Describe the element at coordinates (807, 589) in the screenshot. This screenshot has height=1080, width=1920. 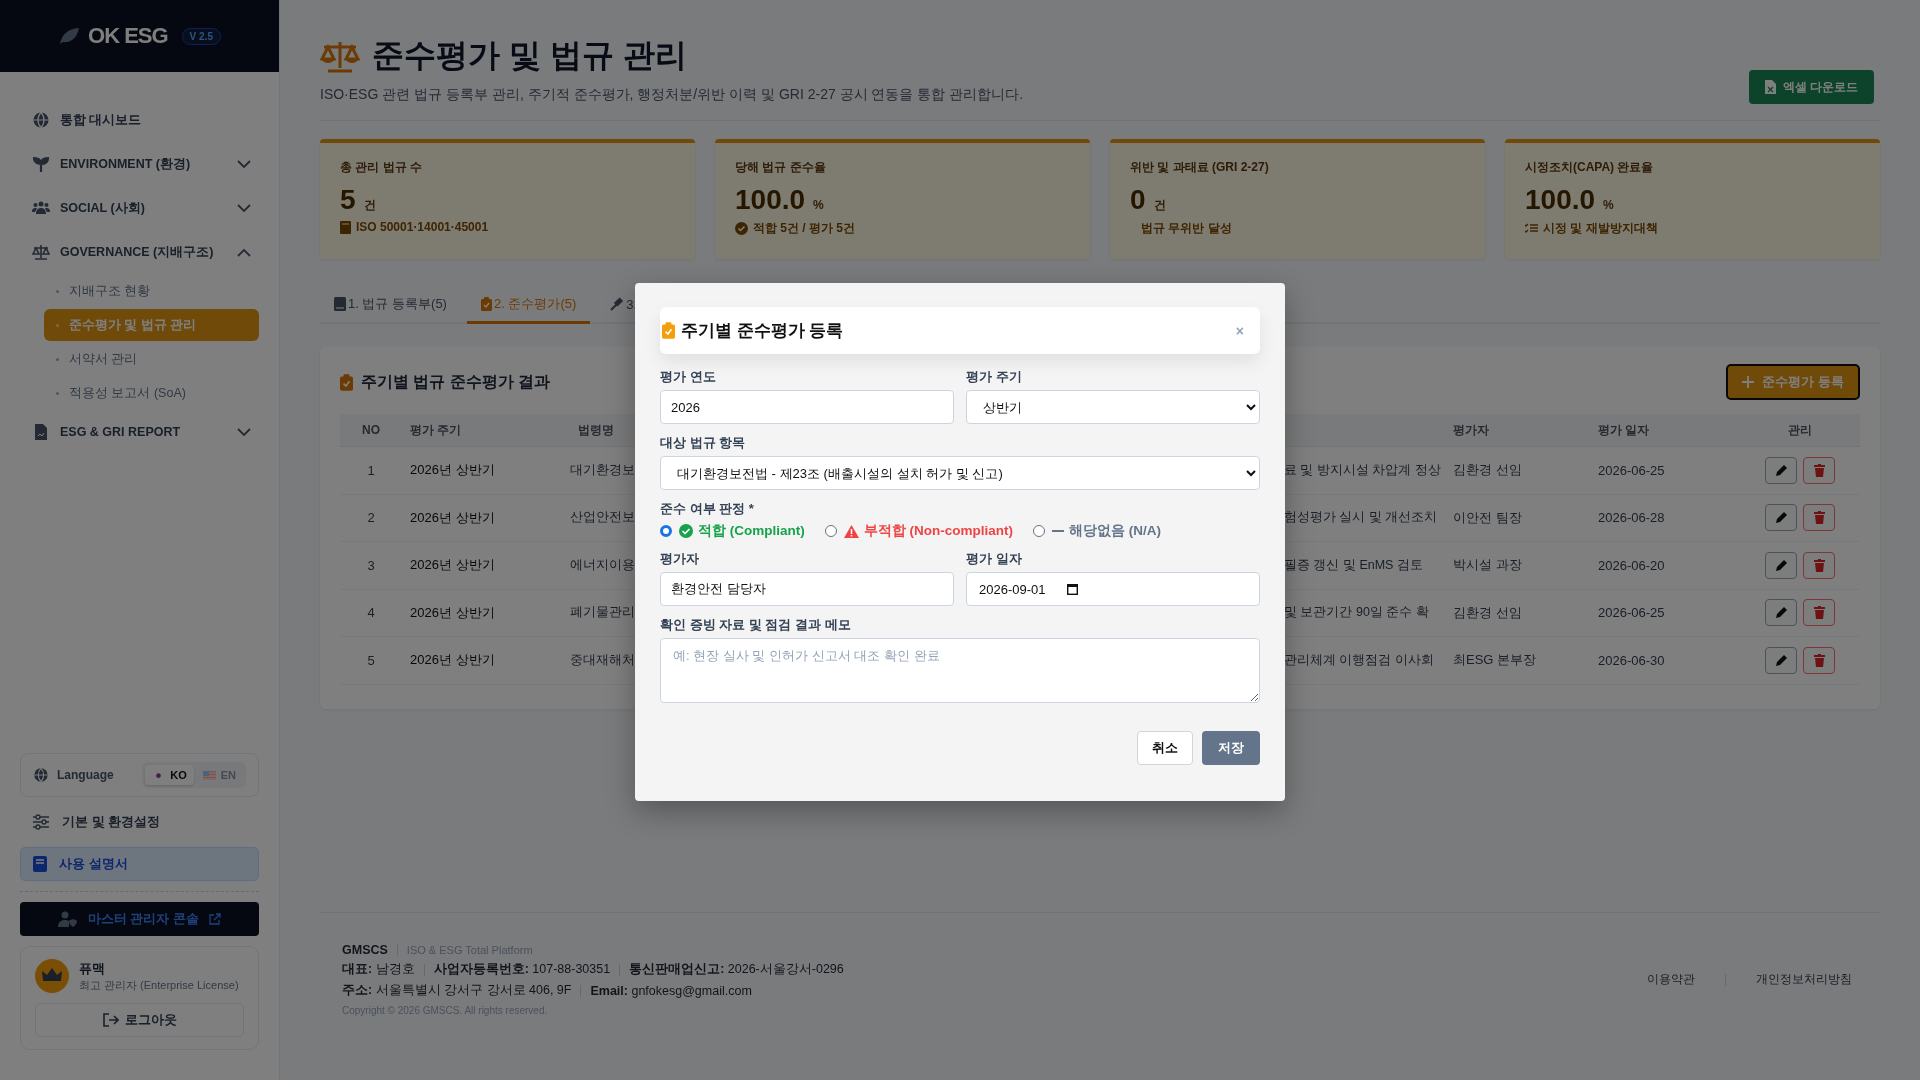
I see `assessor-field: 환경안전 담당자` at that location.